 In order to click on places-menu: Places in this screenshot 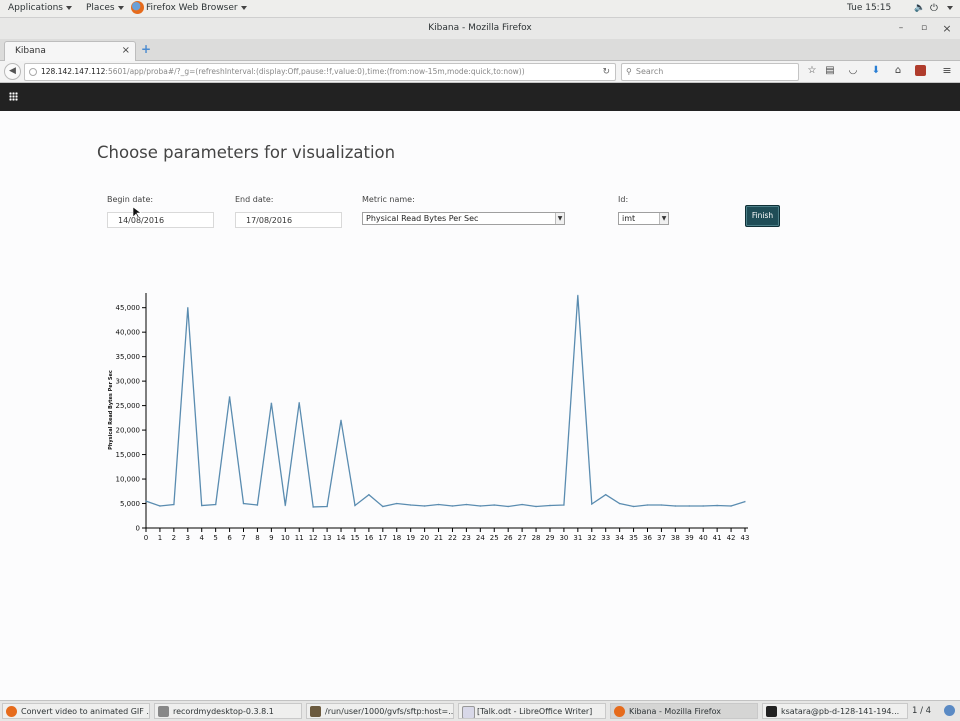, I will do `click(105, 8)`.